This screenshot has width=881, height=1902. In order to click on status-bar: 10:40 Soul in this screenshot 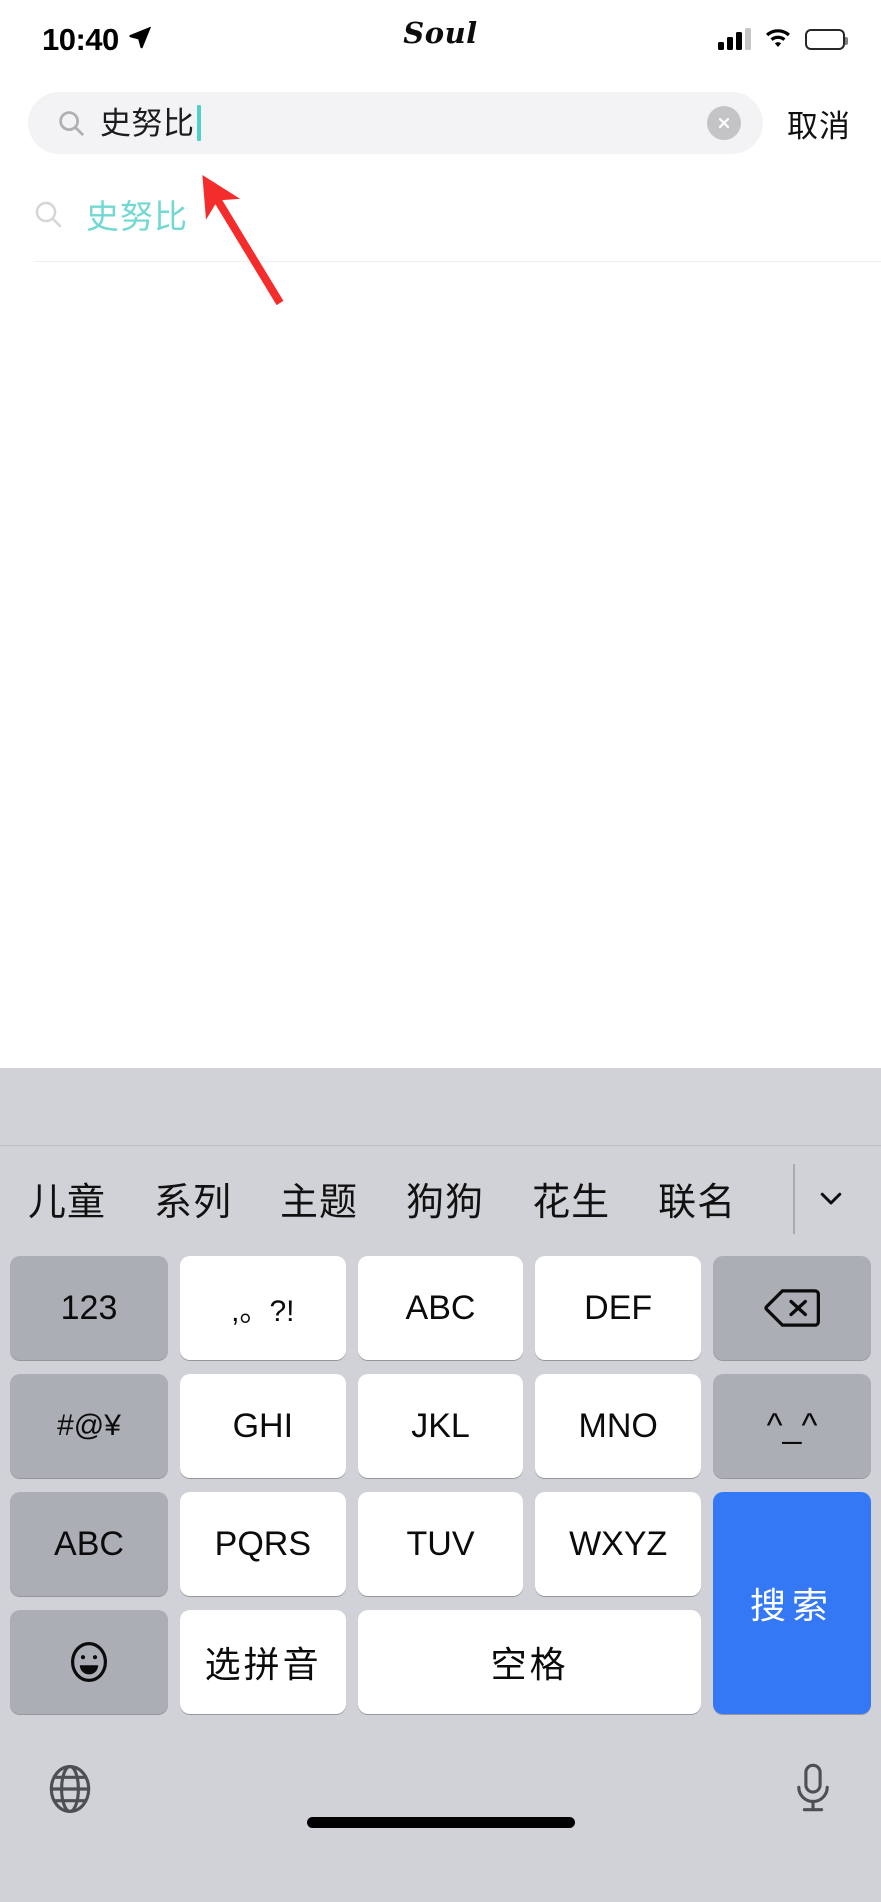, I will do `click(440, 39)`.